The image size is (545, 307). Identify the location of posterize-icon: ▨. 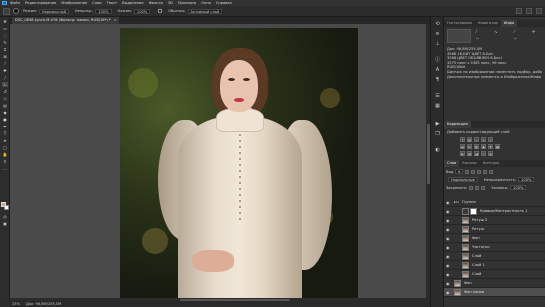
(469, 153).